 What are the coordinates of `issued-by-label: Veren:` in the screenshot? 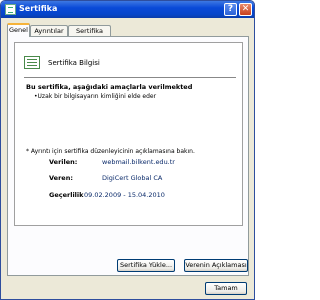 It's located at (61, 178).